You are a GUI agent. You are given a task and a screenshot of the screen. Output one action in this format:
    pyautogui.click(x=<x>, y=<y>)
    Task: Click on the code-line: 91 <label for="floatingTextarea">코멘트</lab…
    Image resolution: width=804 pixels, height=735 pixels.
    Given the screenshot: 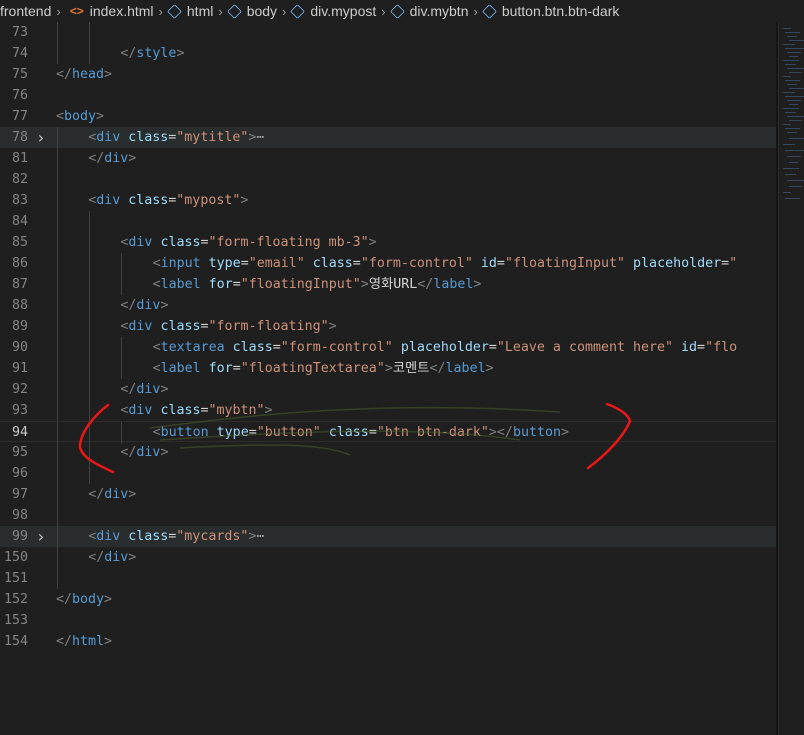 What is the action you would take?
    pyautogui.click(x=388, y=368)
    